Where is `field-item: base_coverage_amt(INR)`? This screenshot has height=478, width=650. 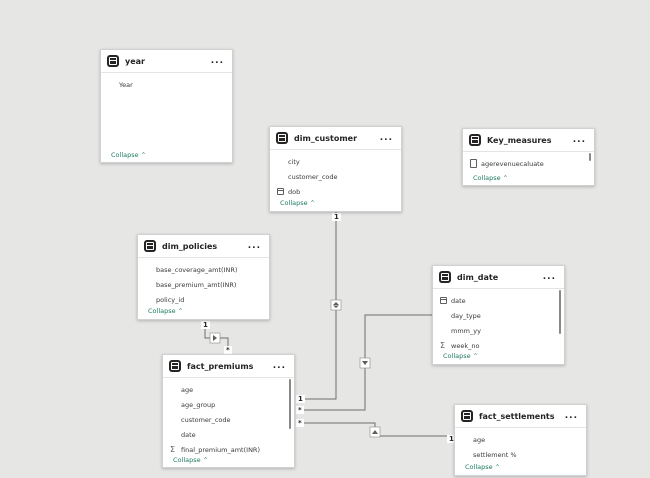
field-item: base_coverage_amt(INR) is located at coordinates (203, 269).